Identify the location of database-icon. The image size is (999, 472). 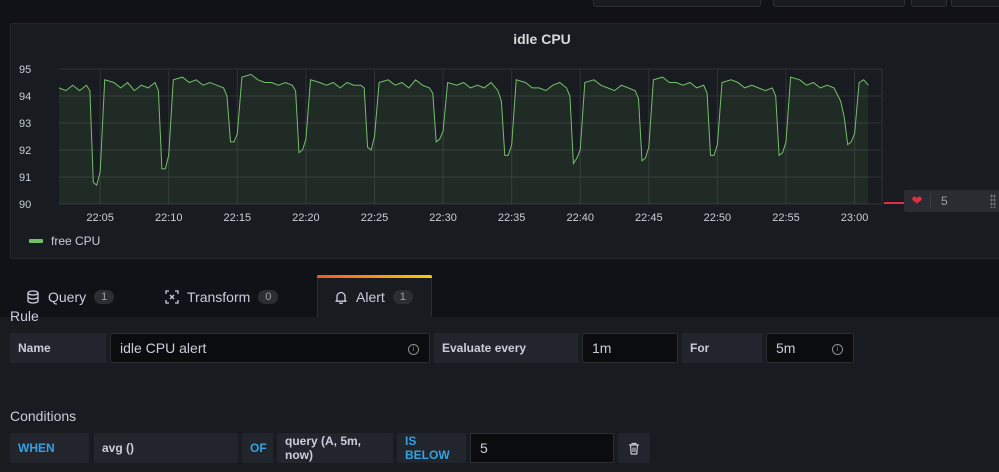
(33, 297).